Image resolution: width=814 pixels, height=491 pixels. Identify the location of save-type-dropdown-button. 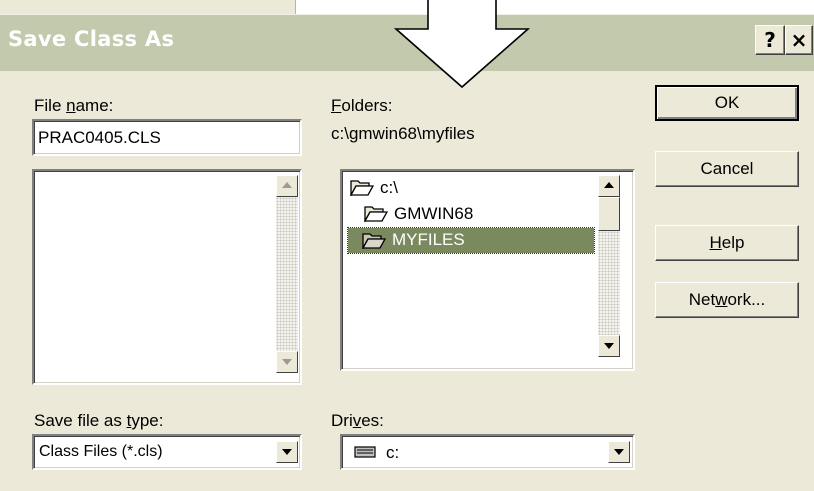
(287, 452).